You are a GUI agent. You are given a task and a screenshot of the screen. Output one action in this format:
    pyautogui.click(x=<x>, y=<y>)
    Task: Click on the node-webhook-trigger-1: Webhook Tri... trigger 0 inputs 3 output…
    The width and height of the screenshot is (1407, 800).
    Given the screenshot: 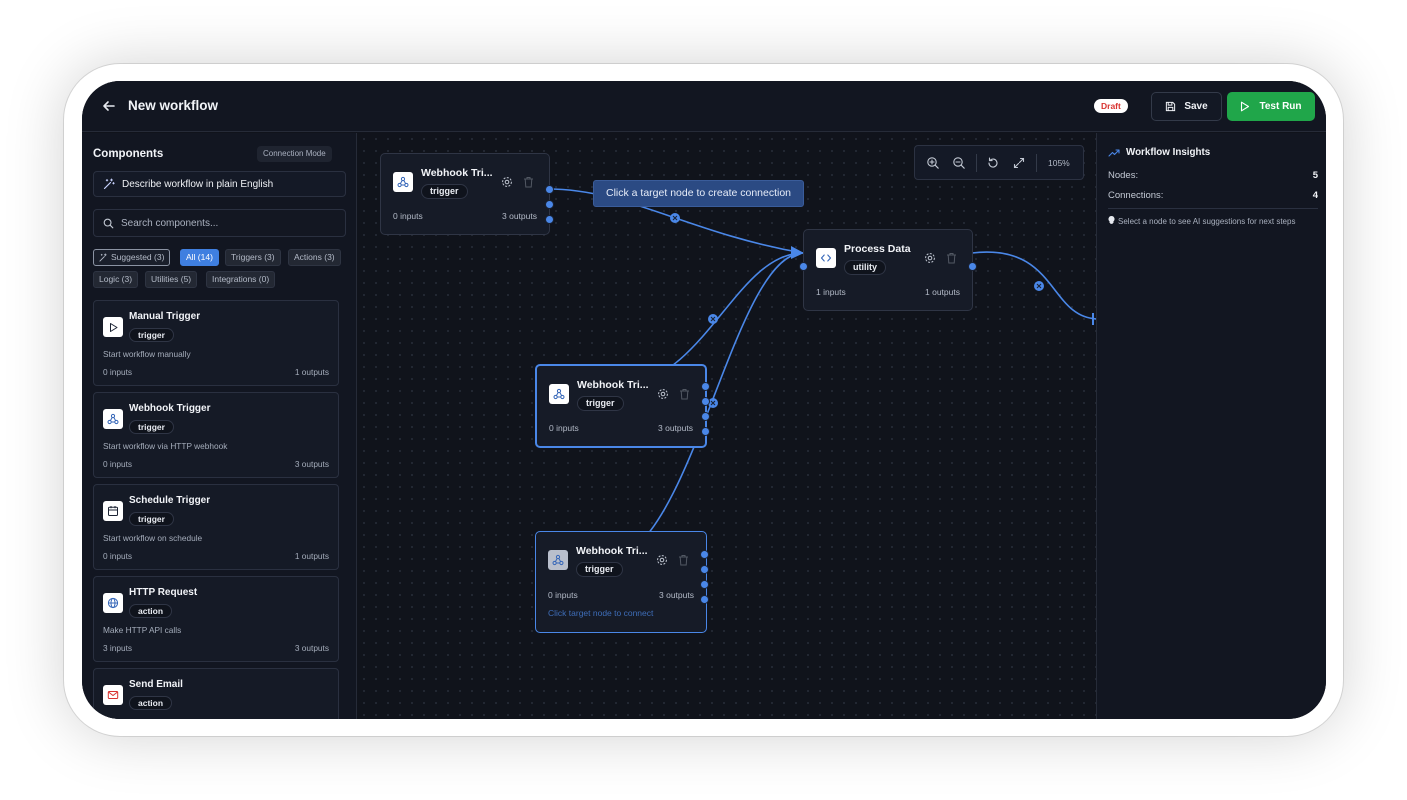 What is the action you would take?
    pyautogui.click(x=467, y=194)
    